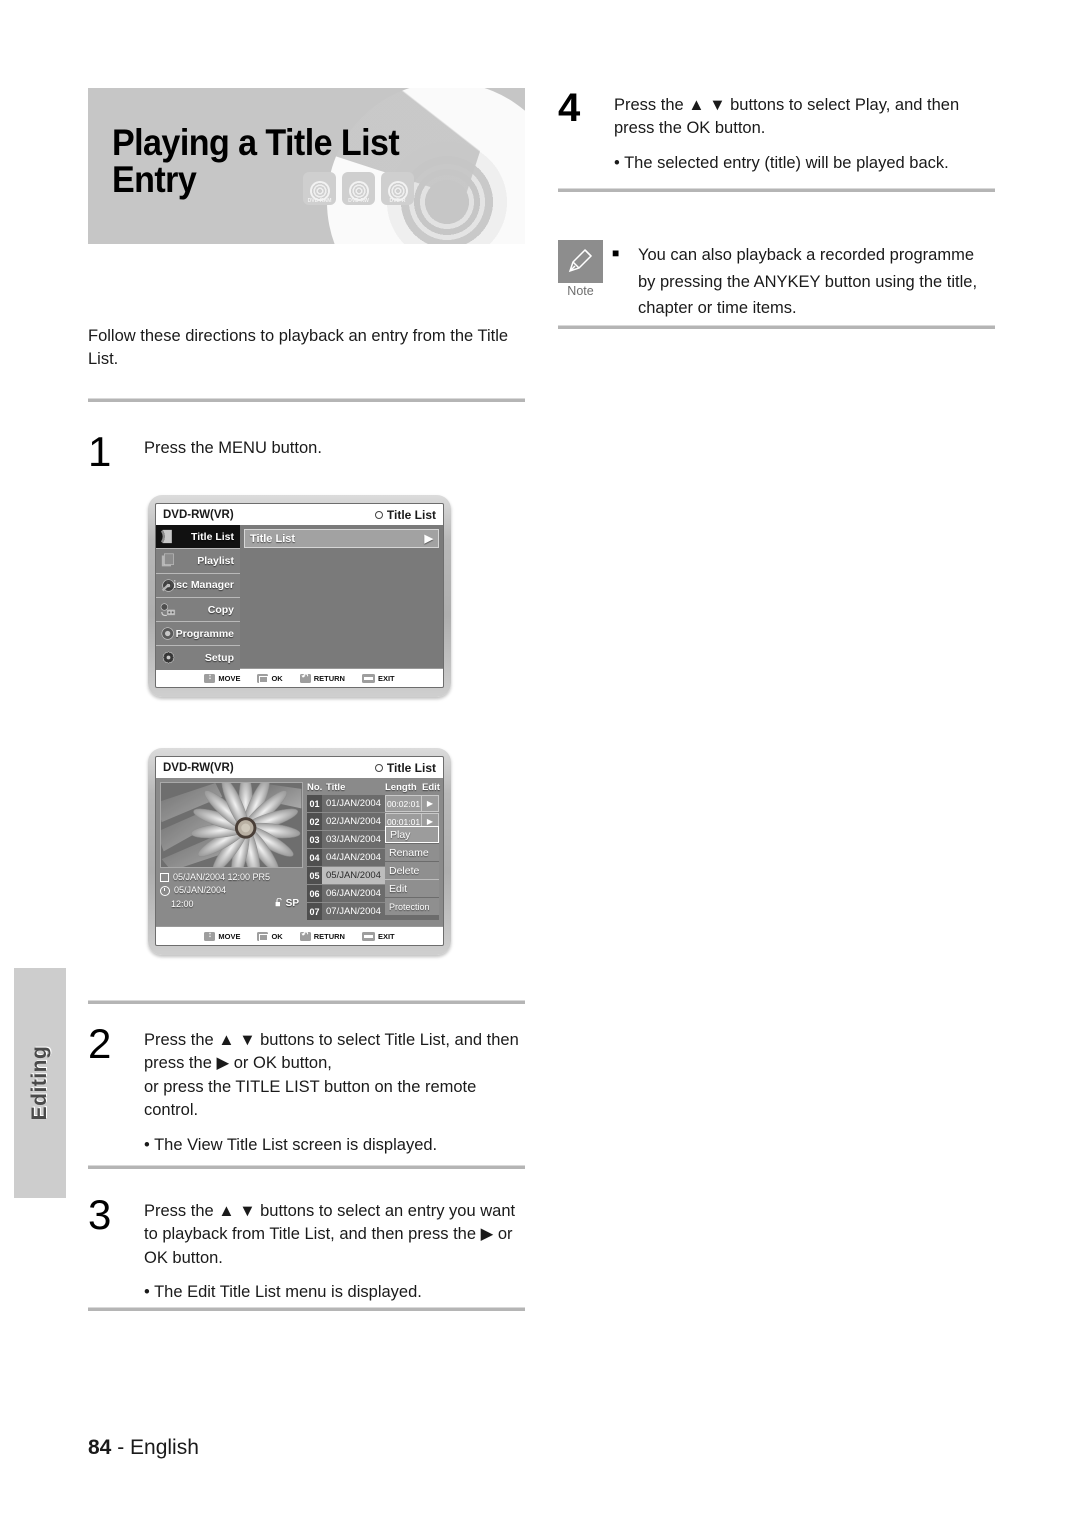 The width and height of the screenshot is (1080, 1526). What do you see at coordinates (776, 327) in the screenshot?
I see `divider-below-note` at bounding box center [776, 327].